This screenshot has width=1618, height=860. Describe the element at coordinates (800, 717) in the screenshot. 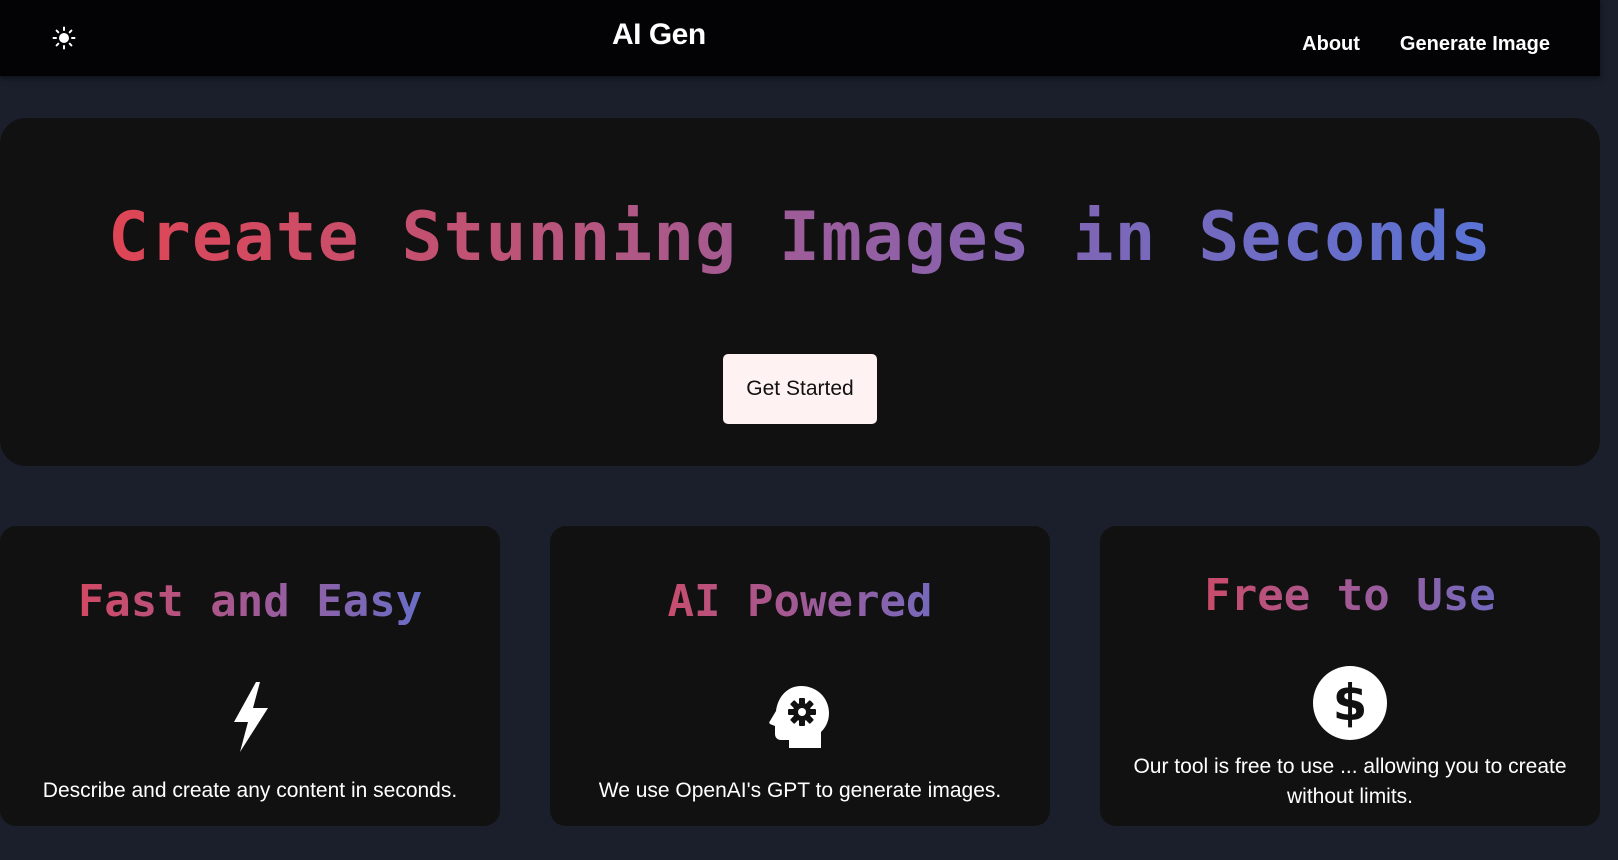

I see `head-gear-icon` at that location.